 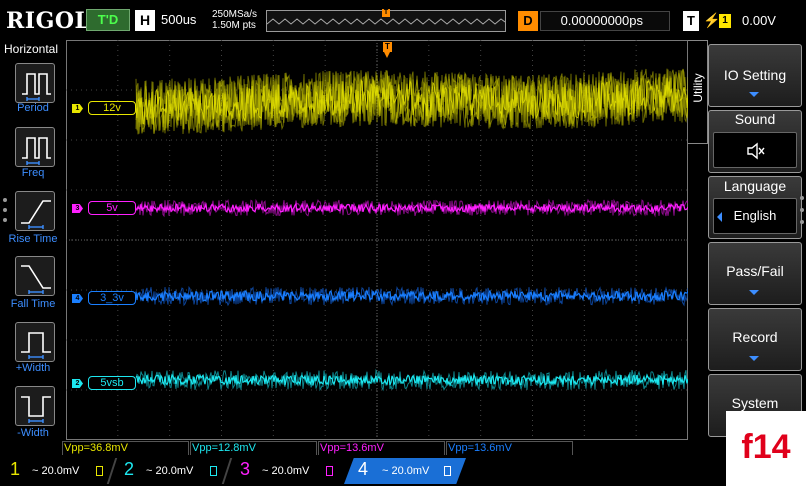 I want to click on period-icon, so click(x=36, y=87).